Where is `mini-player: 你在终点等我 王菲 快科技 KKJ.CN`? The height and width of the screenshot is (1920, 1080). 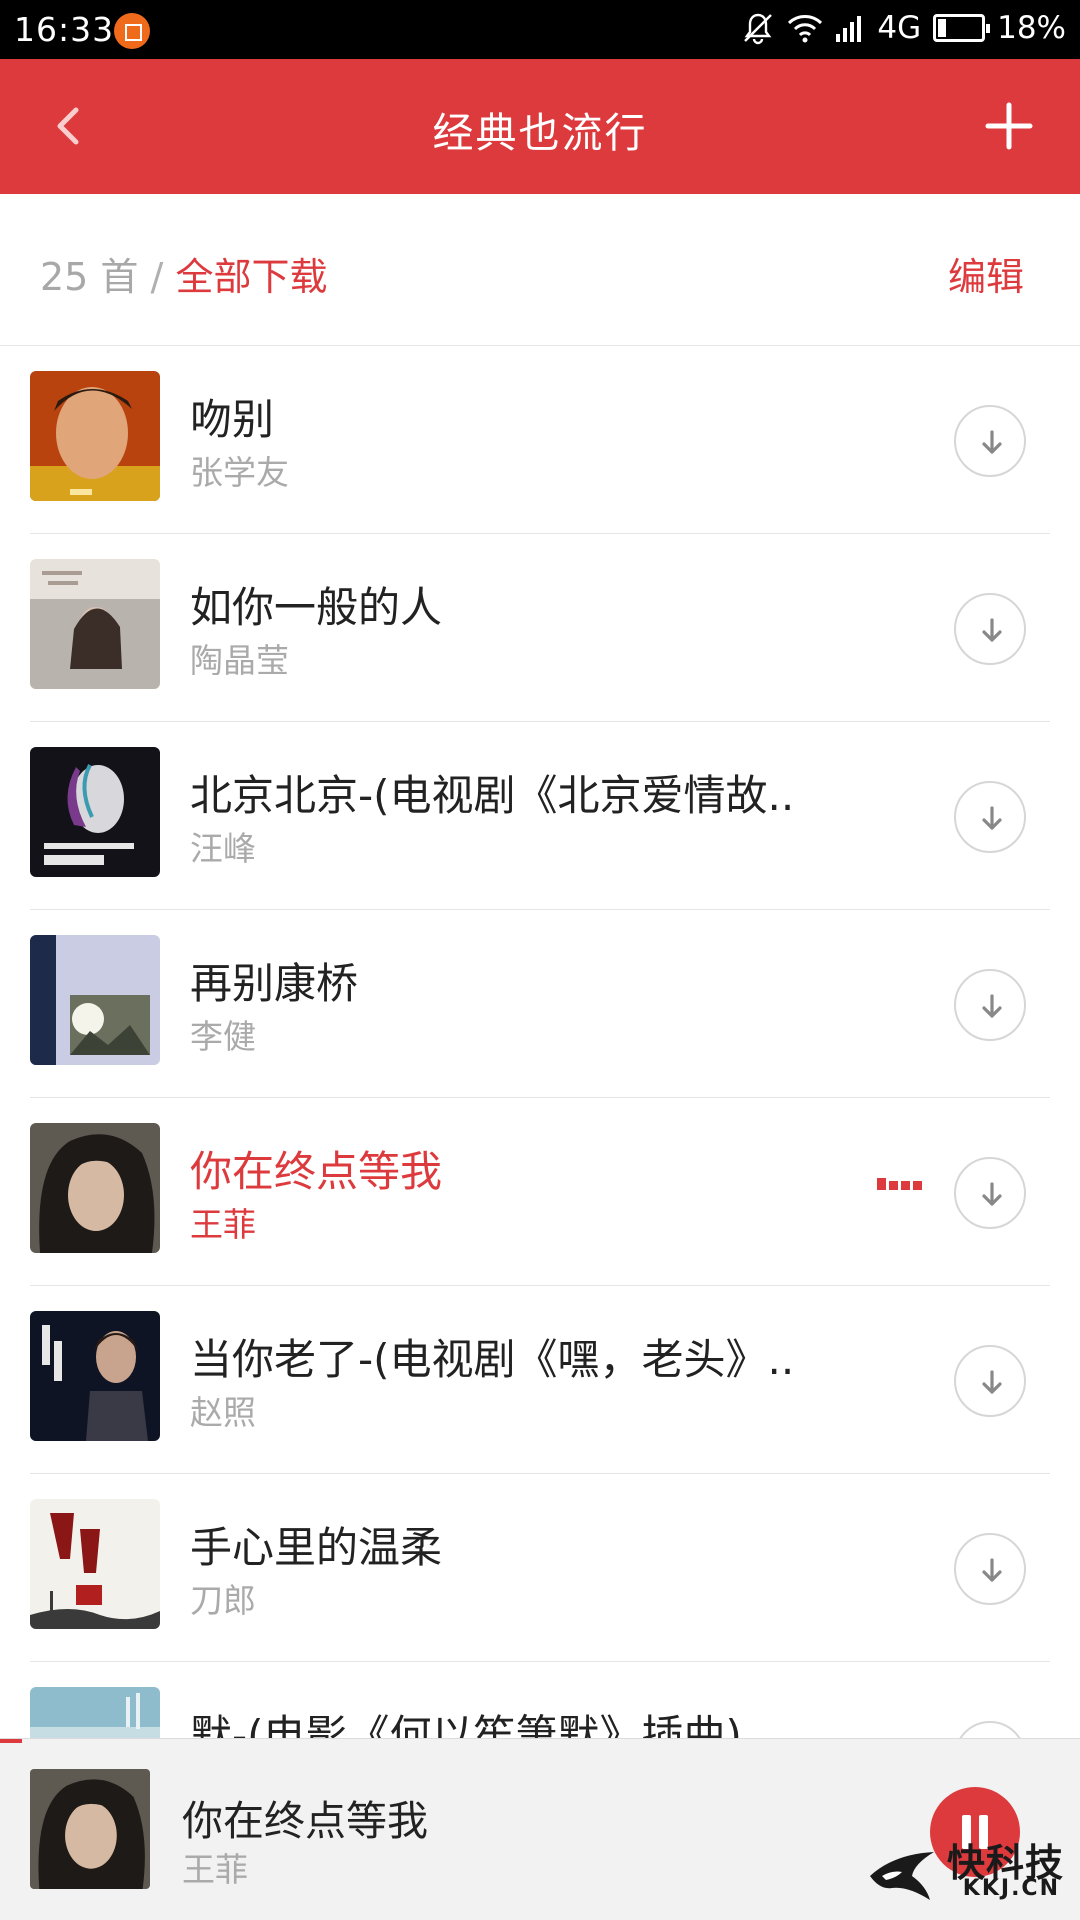
mini-player: 你在终点等我 王菲 快科技 KKJ.CN is located at coordinates (540, 1829).